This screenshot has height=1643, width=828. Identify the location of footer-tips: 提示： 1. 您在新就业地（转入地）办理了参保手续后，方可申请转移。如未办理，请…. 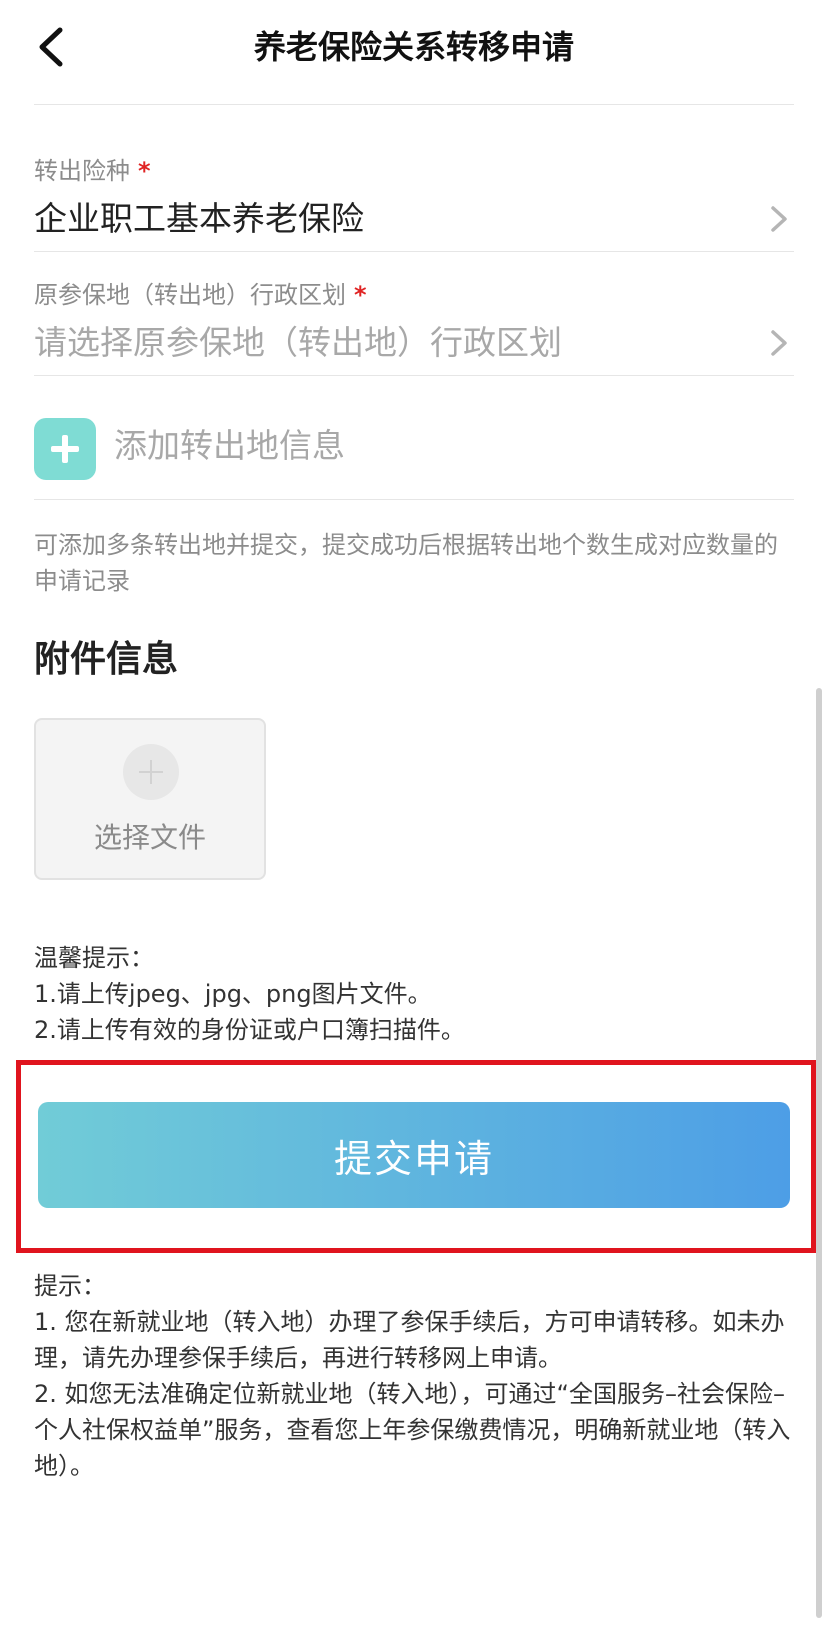
(414, 1376).